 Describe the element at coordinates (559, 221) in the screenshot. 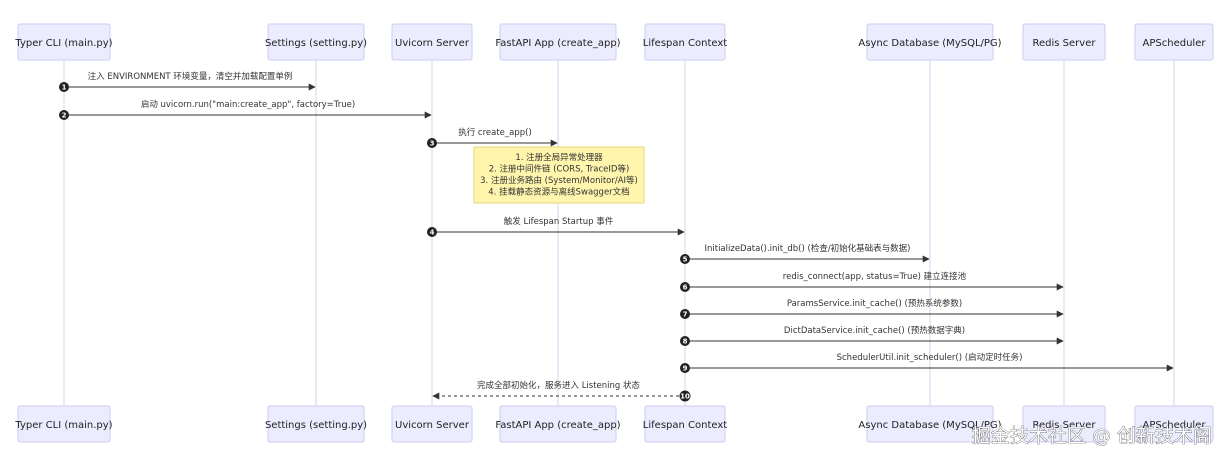

I see `message-label: 触发 Lifespan Startup 事件` at that location.